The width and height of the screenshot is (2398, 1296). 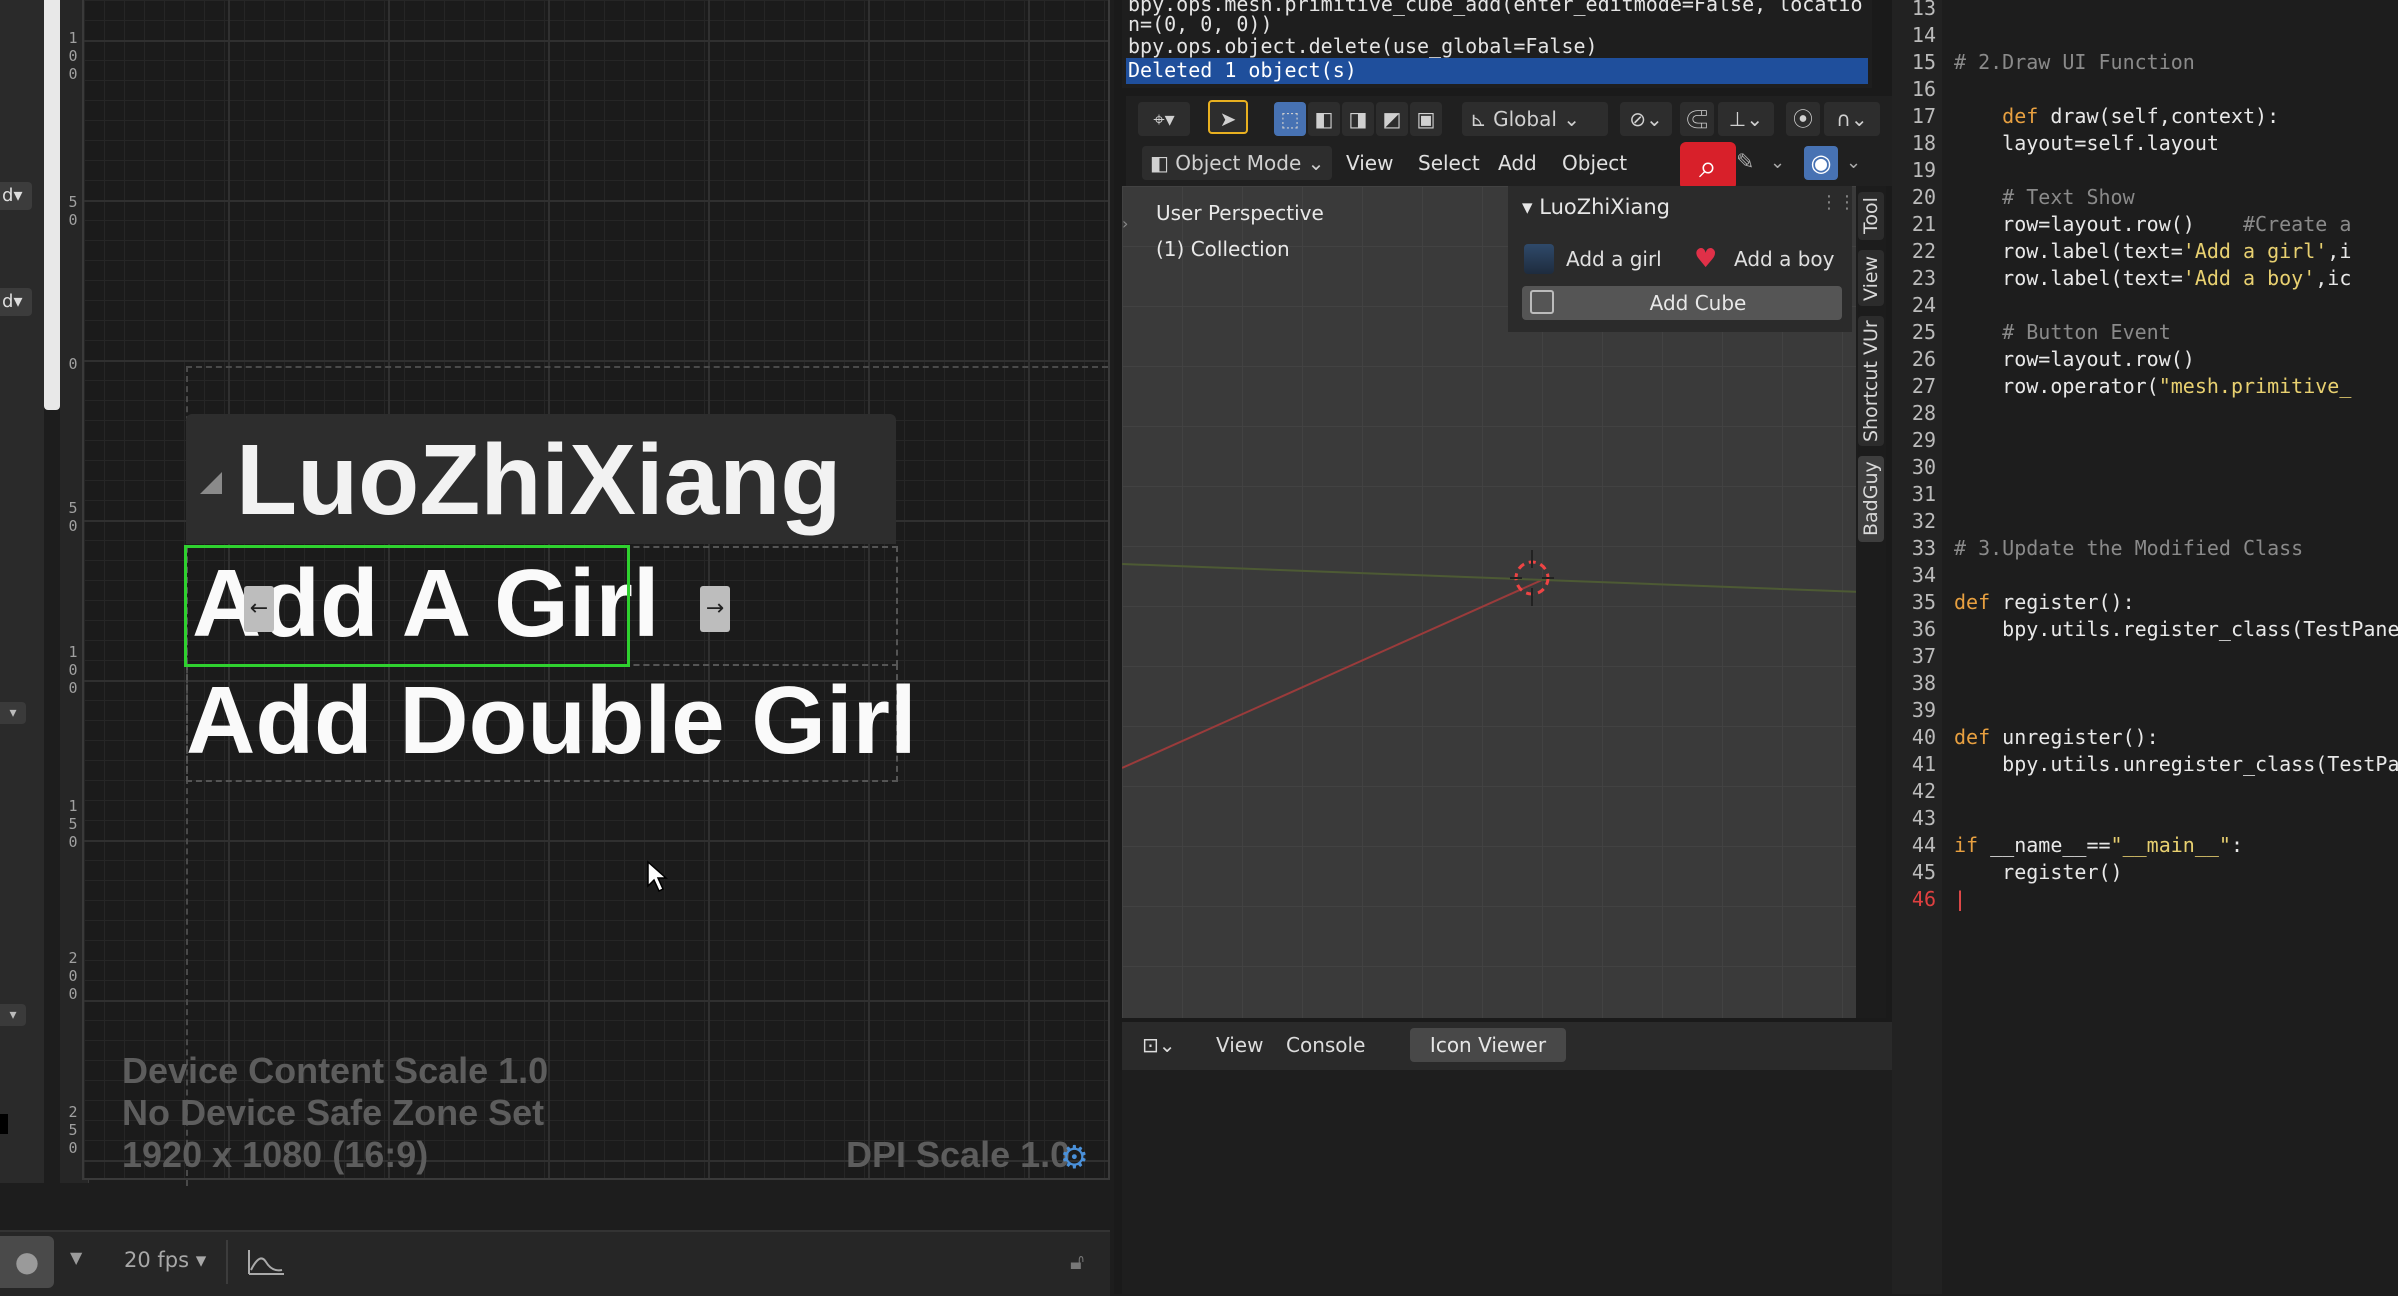 I want to click on line-number: 30, so click(x=1923, y=467).